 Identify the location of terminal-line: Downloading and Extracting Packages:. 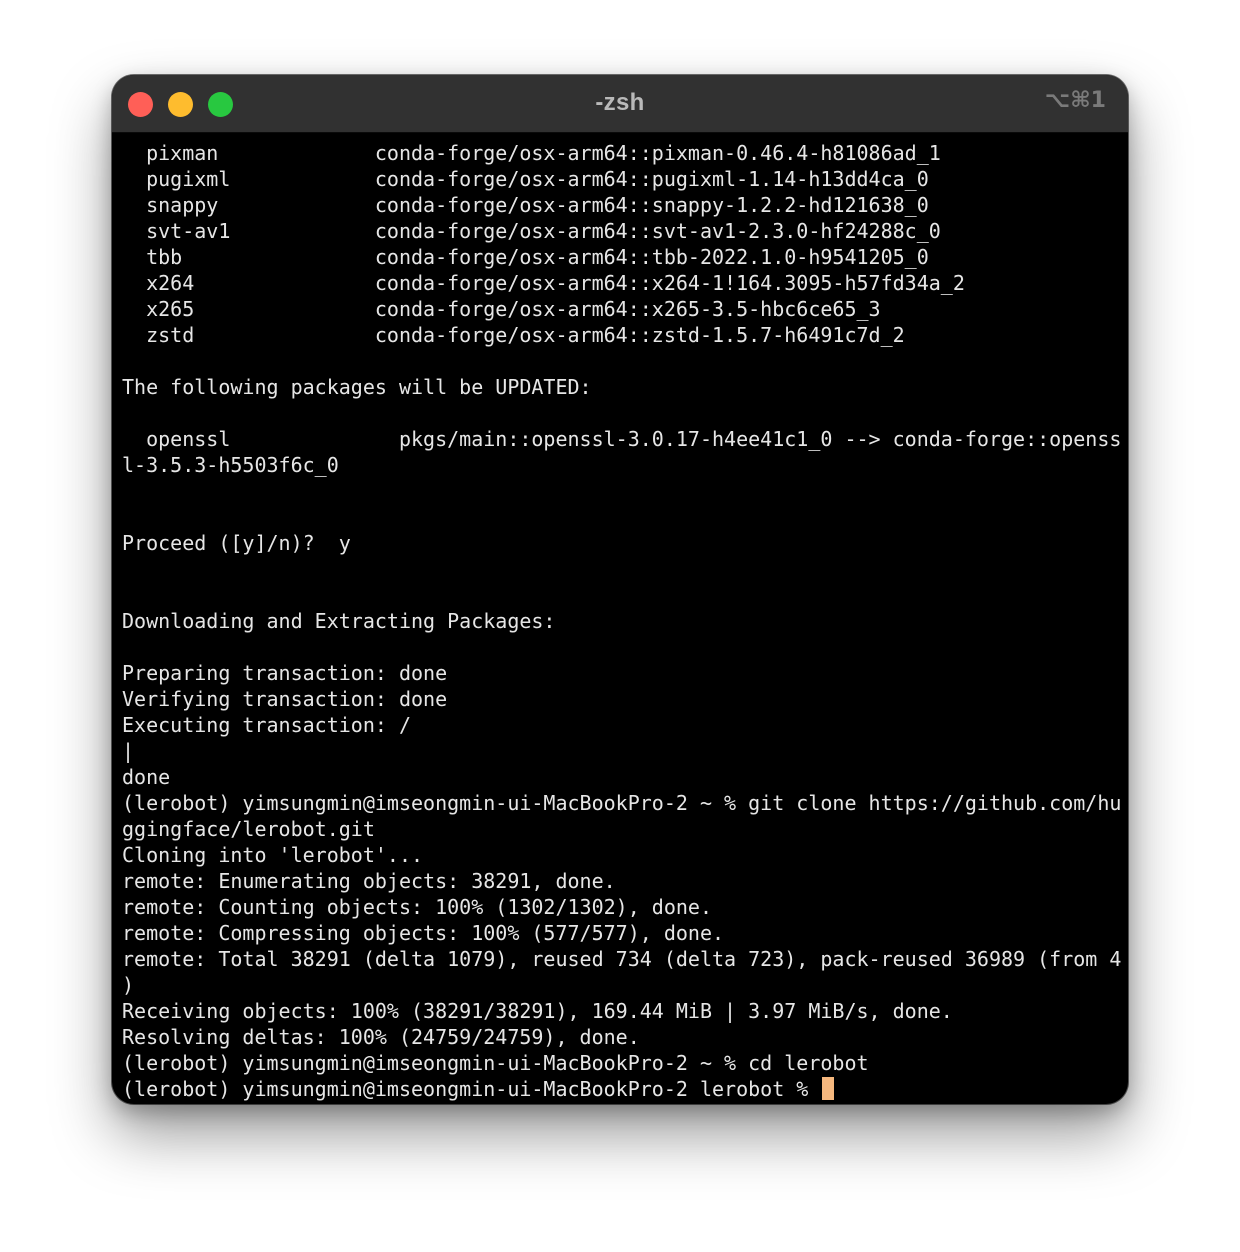
(339, 621).